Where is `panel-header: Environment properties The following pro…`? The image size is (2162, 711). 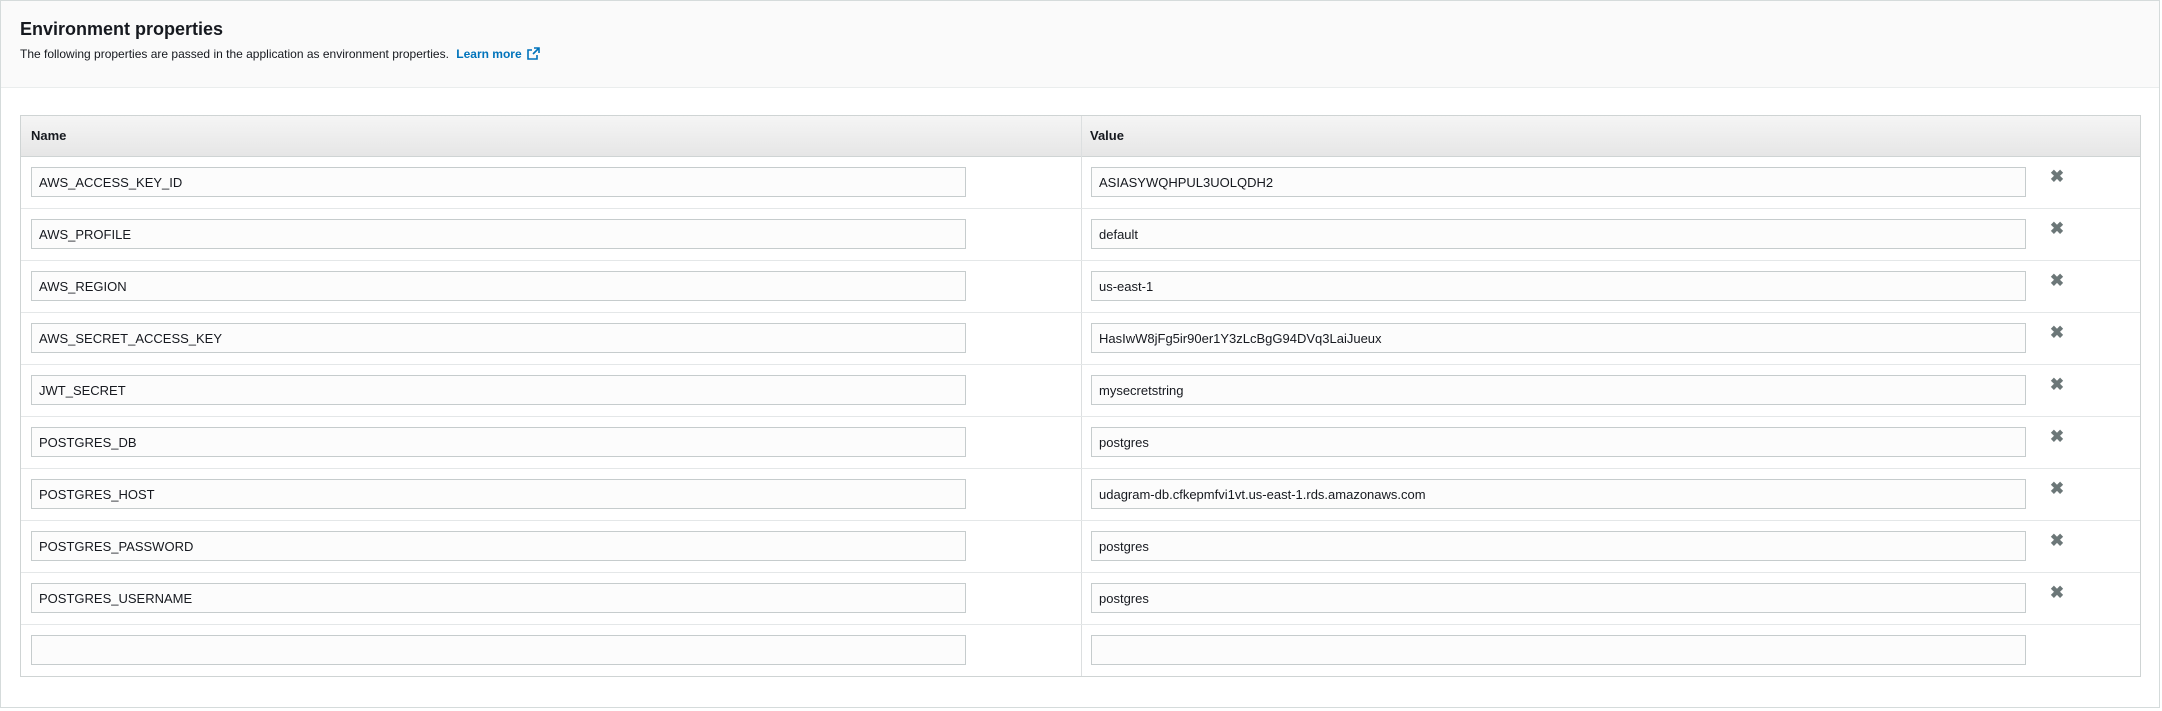 panel-header: Environment properties The following pro… is located at coordinates (1080, 44).